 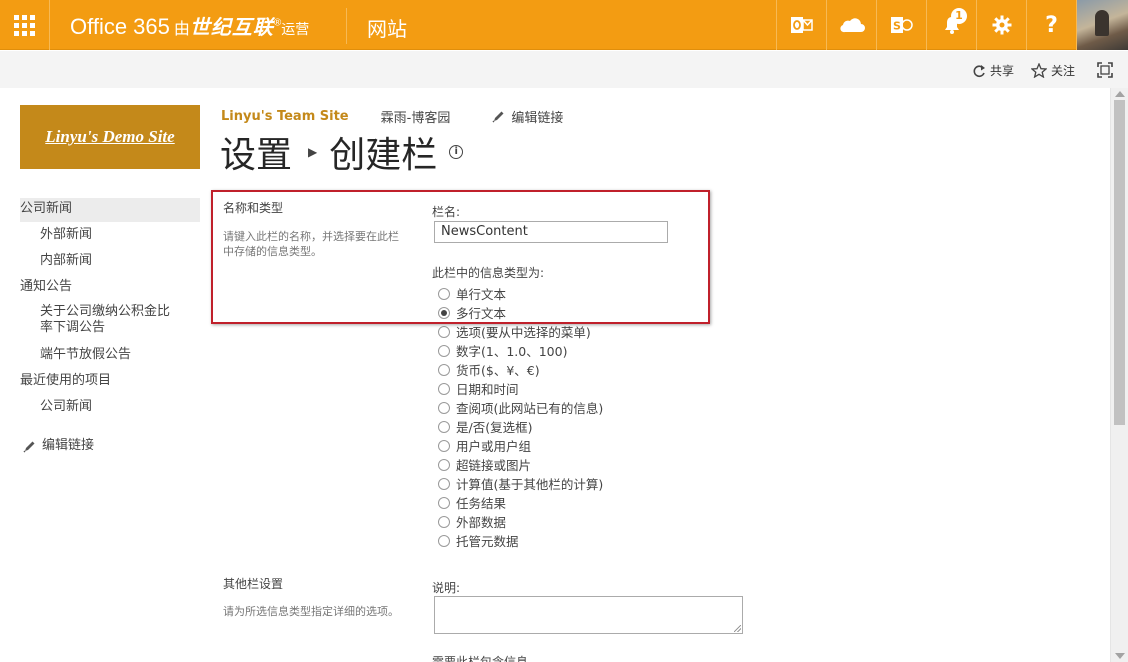 I want to click on top-edit-links-button: 编辑链接, so click(x=527, y=116).